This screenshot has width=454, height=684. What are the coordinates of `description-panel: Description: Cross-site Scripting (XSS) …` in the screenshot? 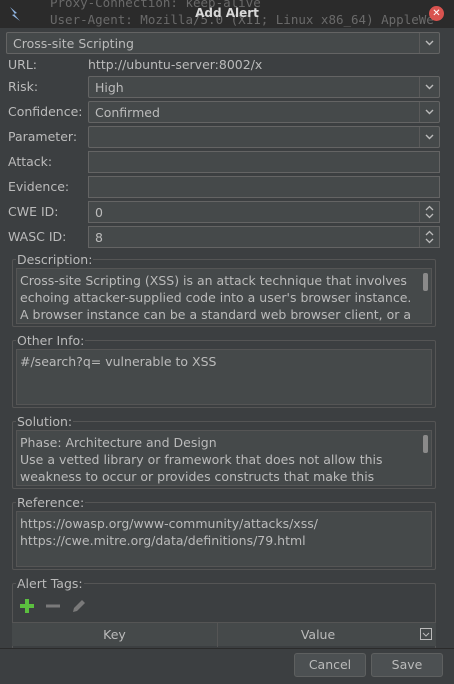 It's located at (224, 289).